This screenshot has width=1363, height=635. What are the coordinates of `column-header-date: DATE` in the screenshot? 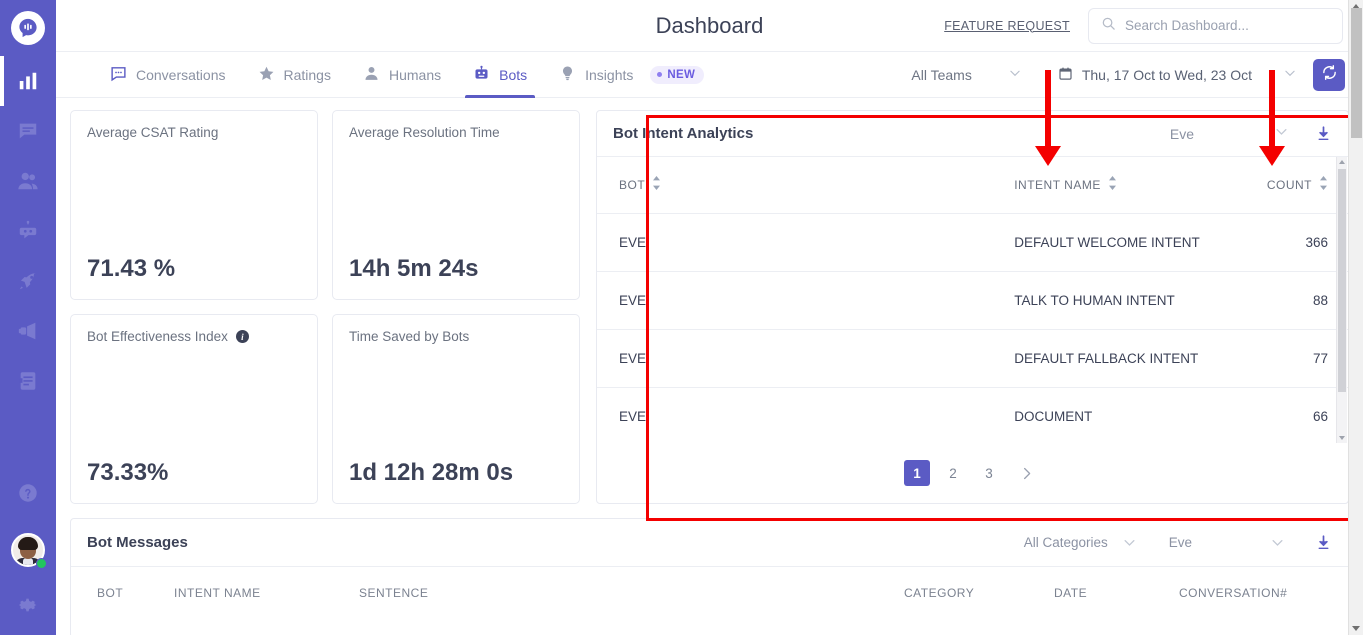 It's located at (1116, 593).